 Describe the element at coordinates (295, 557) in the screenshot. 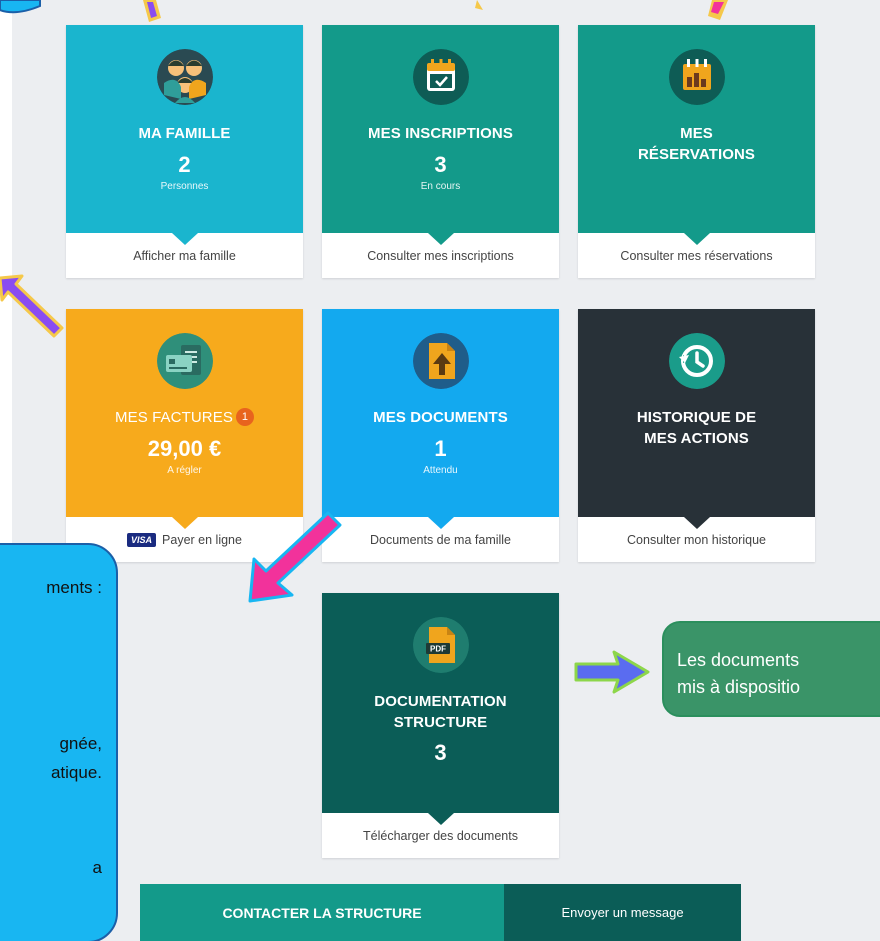

I see `arrow-pink-icon` at that location.